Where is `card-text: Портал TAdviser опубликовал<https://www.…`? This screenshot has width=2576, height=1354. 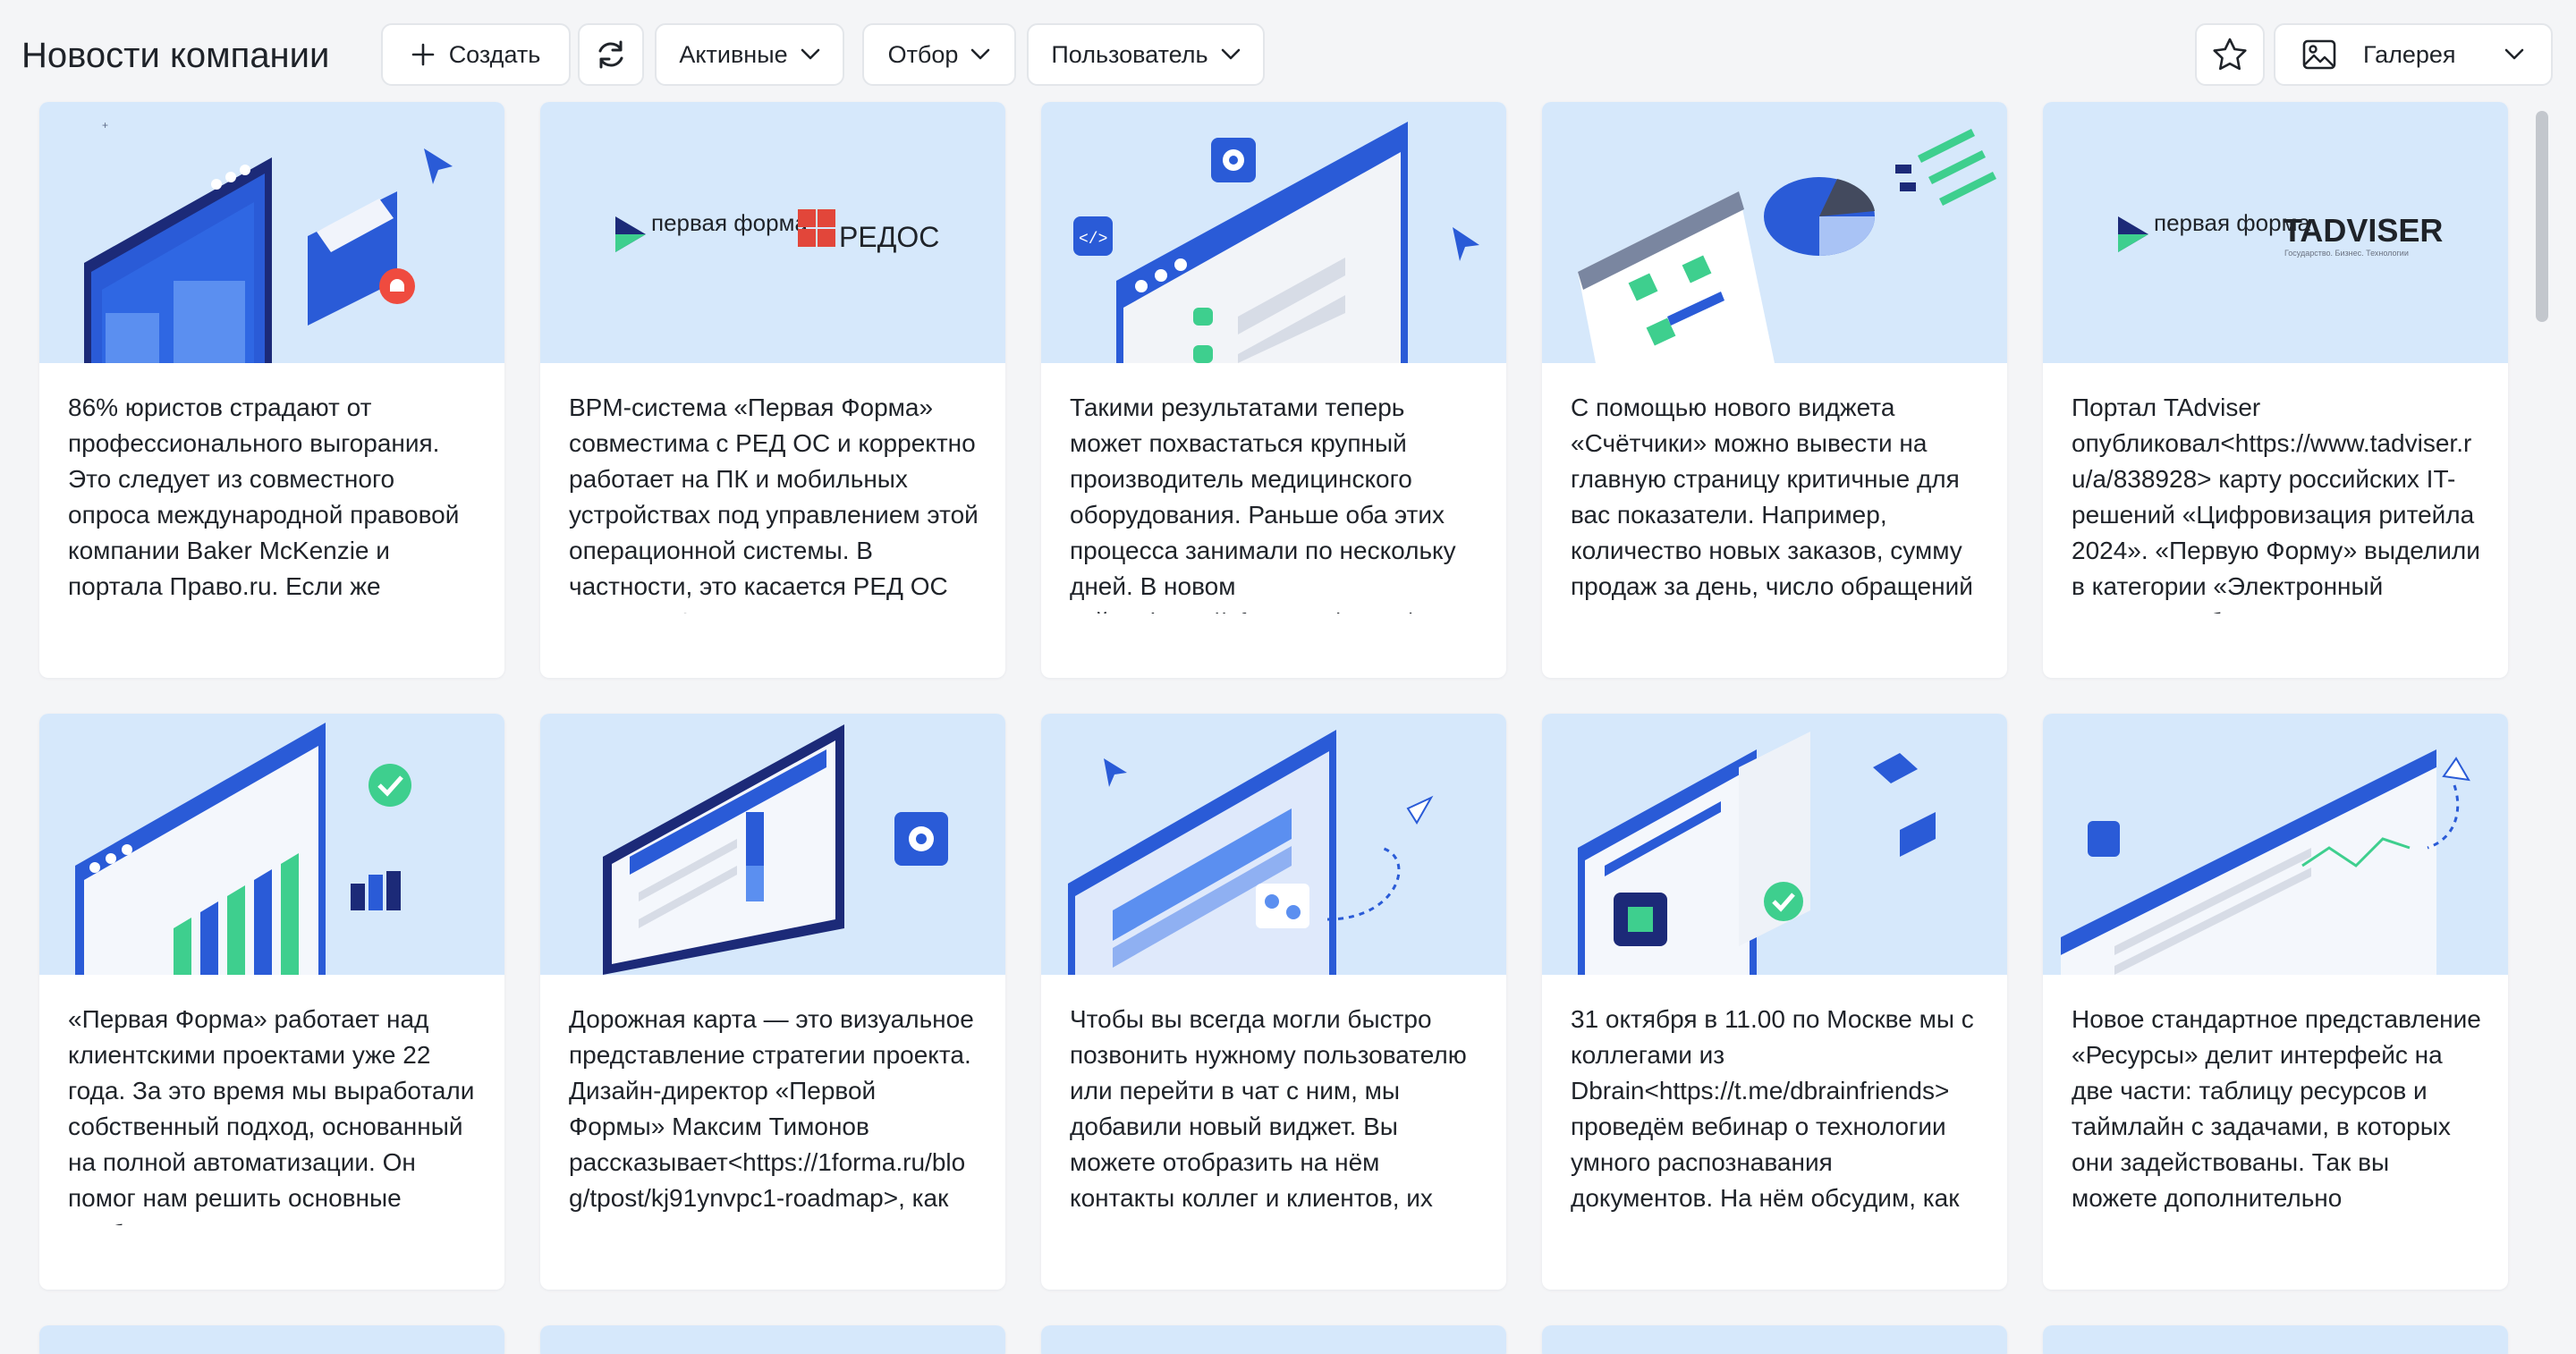
card-text: Портал TAdviser опубликовал<https://www.… is located at coordinates (2276, 504).